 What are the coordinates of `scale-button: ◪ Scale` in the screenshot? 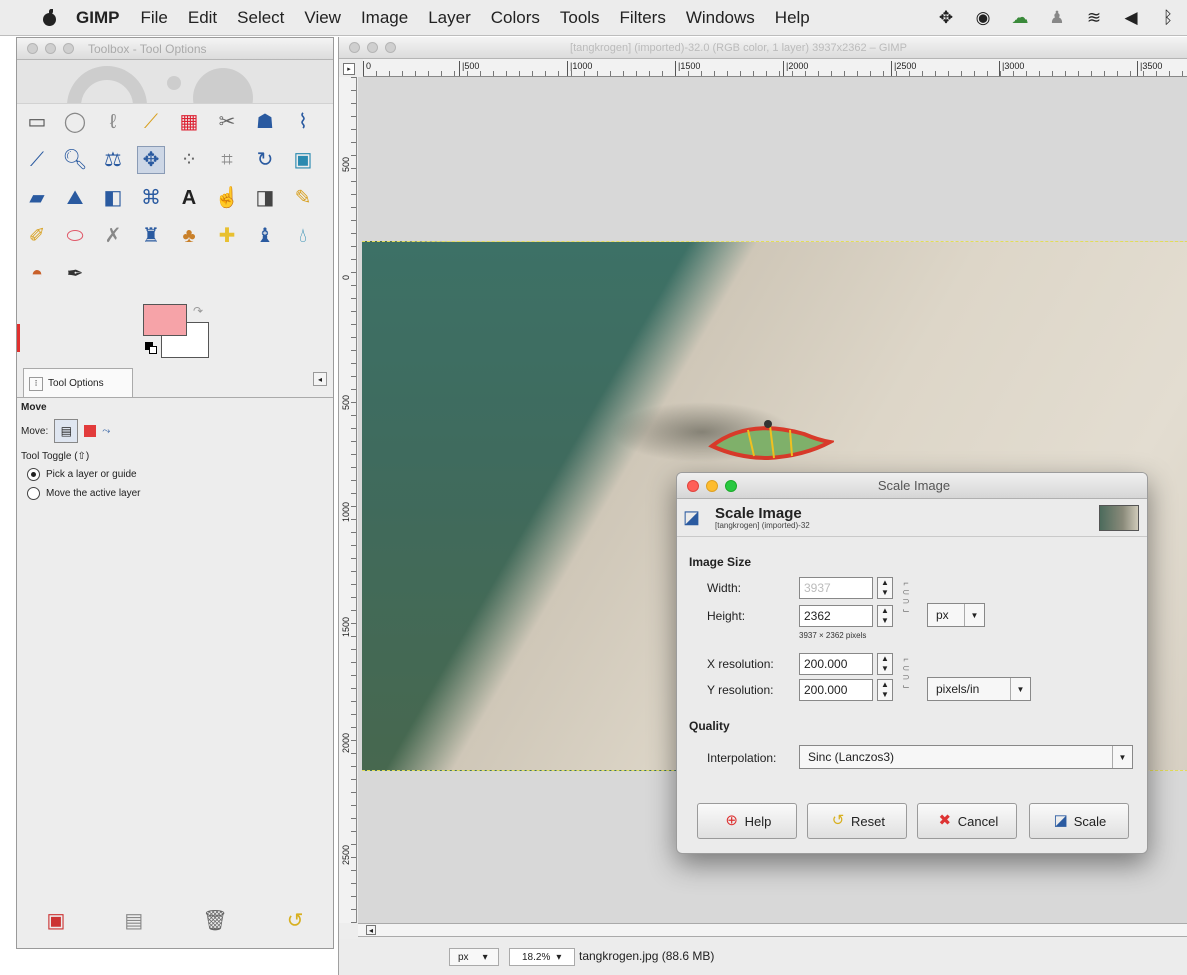 It's located at (1079, 821).